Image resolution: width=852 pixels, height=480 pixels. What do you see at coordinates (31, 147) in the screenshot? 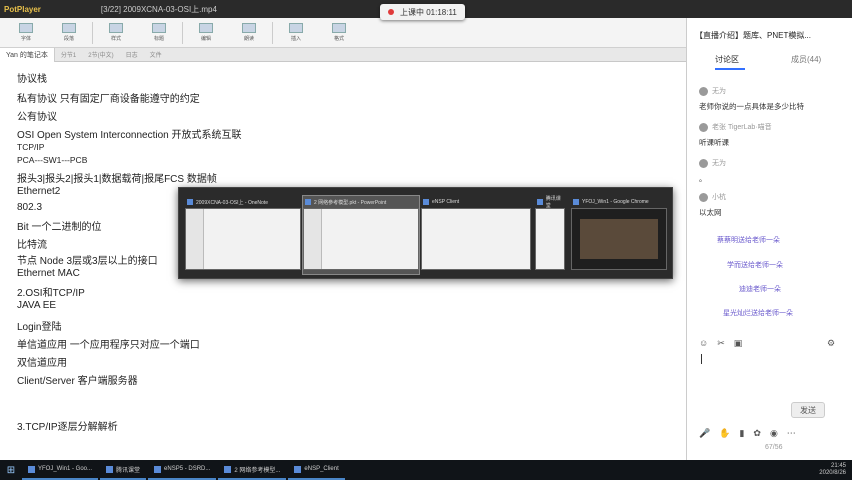
I see `note-line: TCP/IP` at bounding box center [31, 147].